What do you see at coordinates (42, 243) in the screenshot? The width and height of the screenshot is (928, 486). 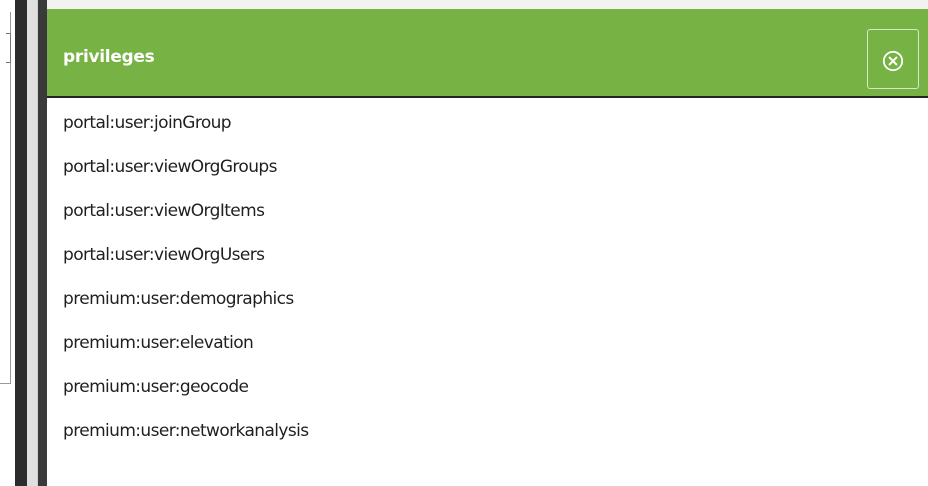 I see `splitter-edge` at bounding box center [42, 243].